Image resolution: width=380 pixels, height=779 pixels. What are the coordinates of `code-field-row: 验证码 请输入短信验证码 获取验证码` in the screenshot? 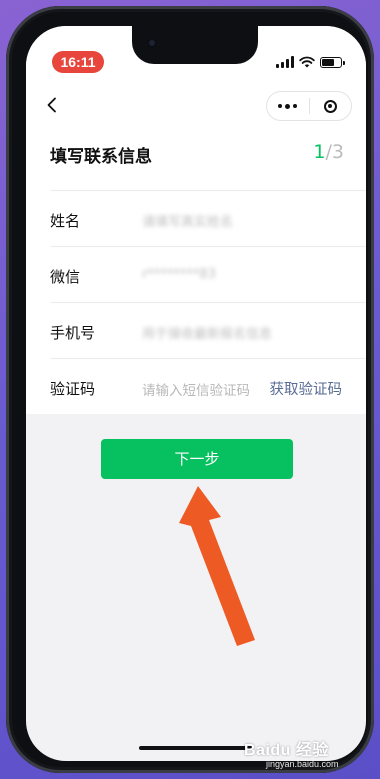 It's located at (208, 386).